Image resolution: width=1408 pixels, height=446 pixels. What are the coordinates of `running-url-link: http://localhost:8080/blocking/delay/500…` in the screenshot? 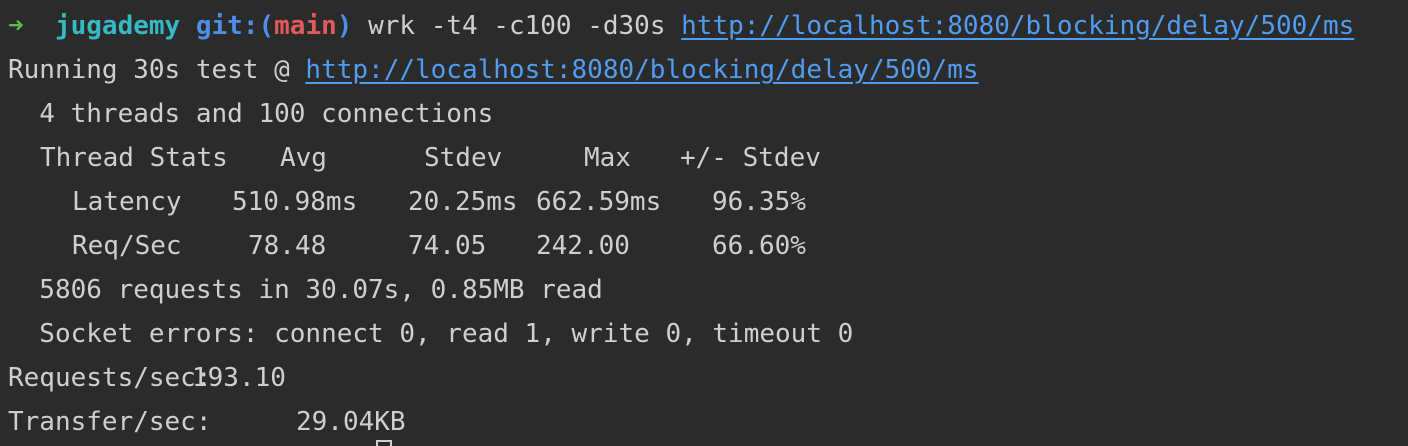 It's located at (641, 70).